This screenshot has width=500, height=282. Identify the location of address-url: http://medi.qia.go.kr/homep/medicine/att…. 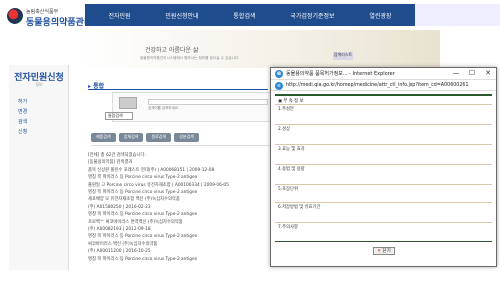
(377, 85).